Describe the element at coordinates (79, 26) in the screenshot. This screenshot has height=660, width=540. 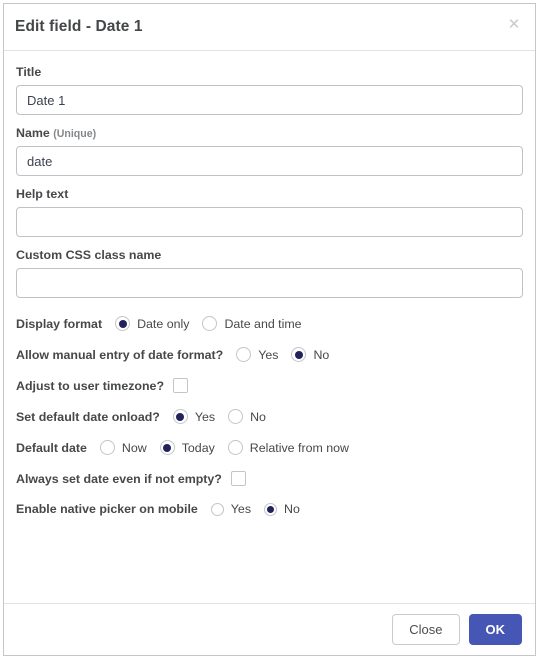
I see `page-title: Edit field - Date 1` at that location.